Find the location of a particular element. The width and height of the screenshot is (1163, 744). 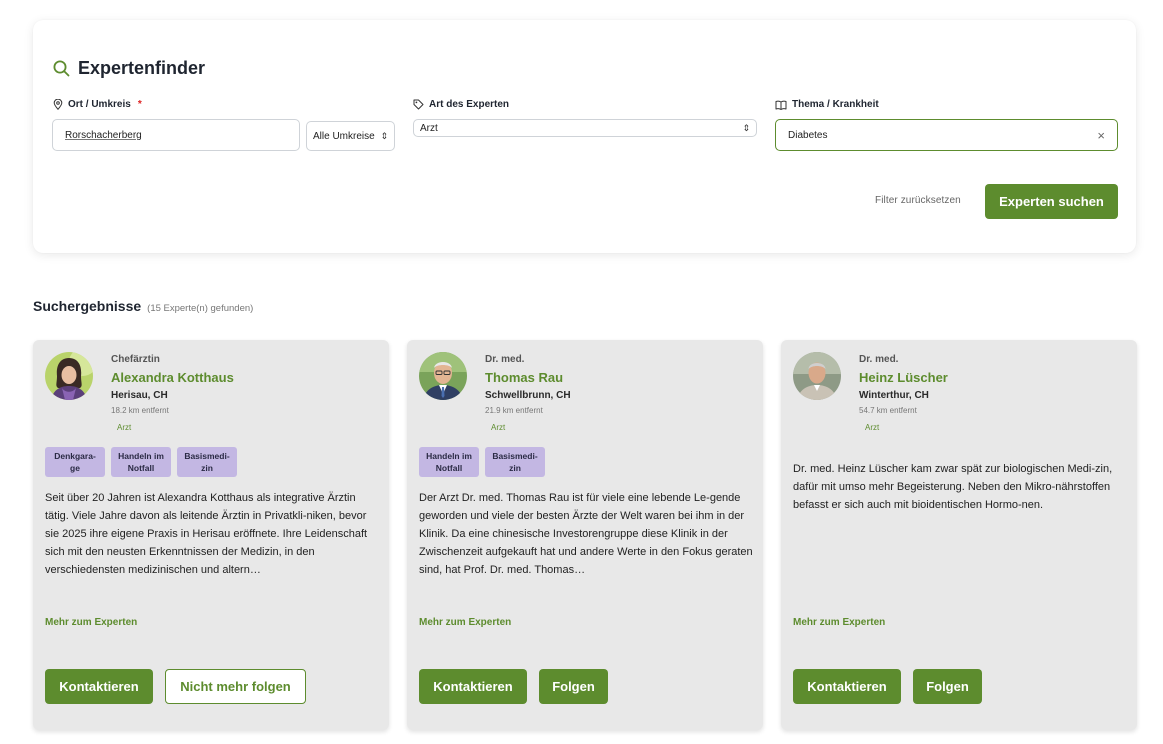

location-pin-icon is located at coordinates (58, 104).